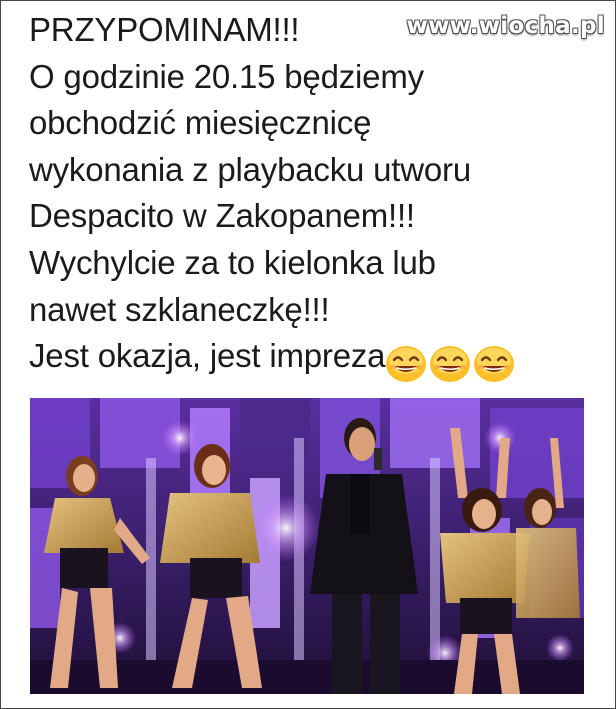 This screenshot has height=709, width=616. What do you see at coordinates (222, 216) in the screenshot?
I see `post-line: Despacito w Zakopanem!!!` at bounding box center [222, 216].